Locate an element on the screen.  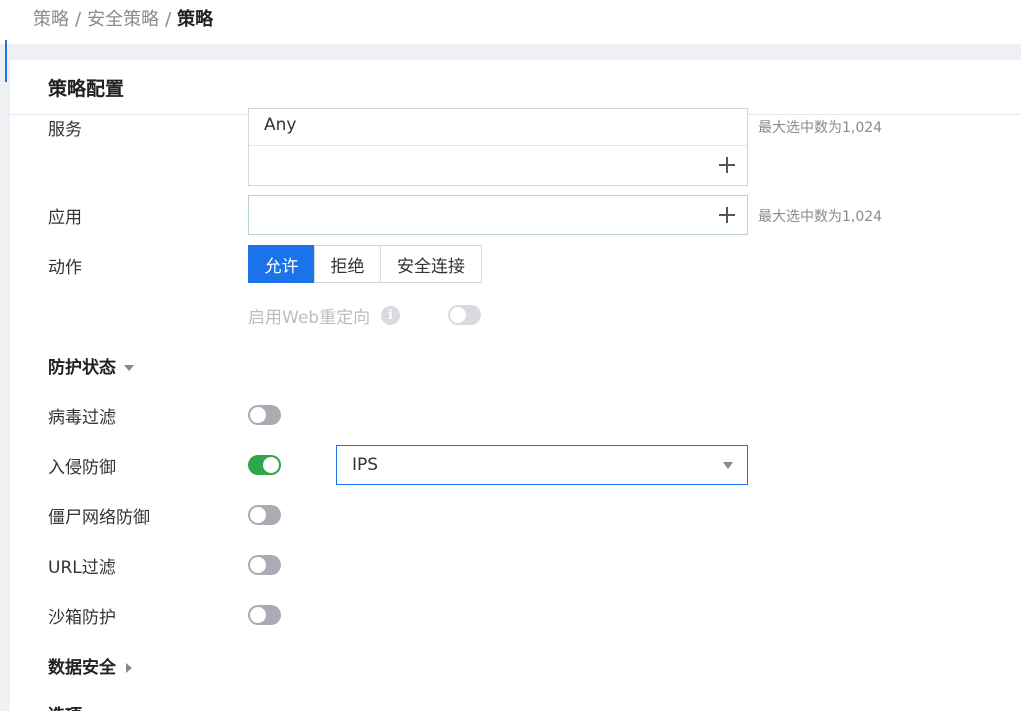
caret-right-icon is located at coordinates (129, 668).